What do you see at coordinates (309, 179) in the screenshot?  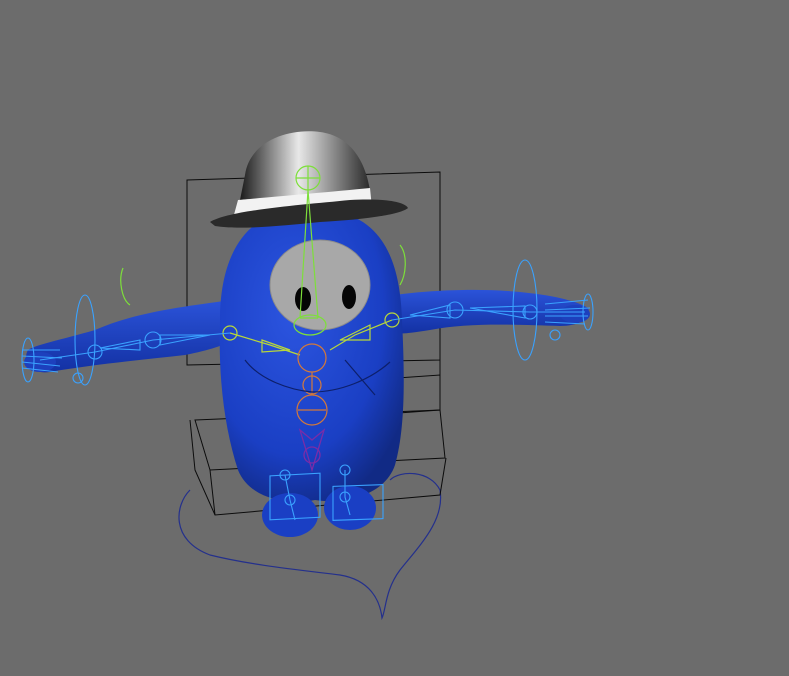 I see `fedora-hat` at bounding box center [309, 179].